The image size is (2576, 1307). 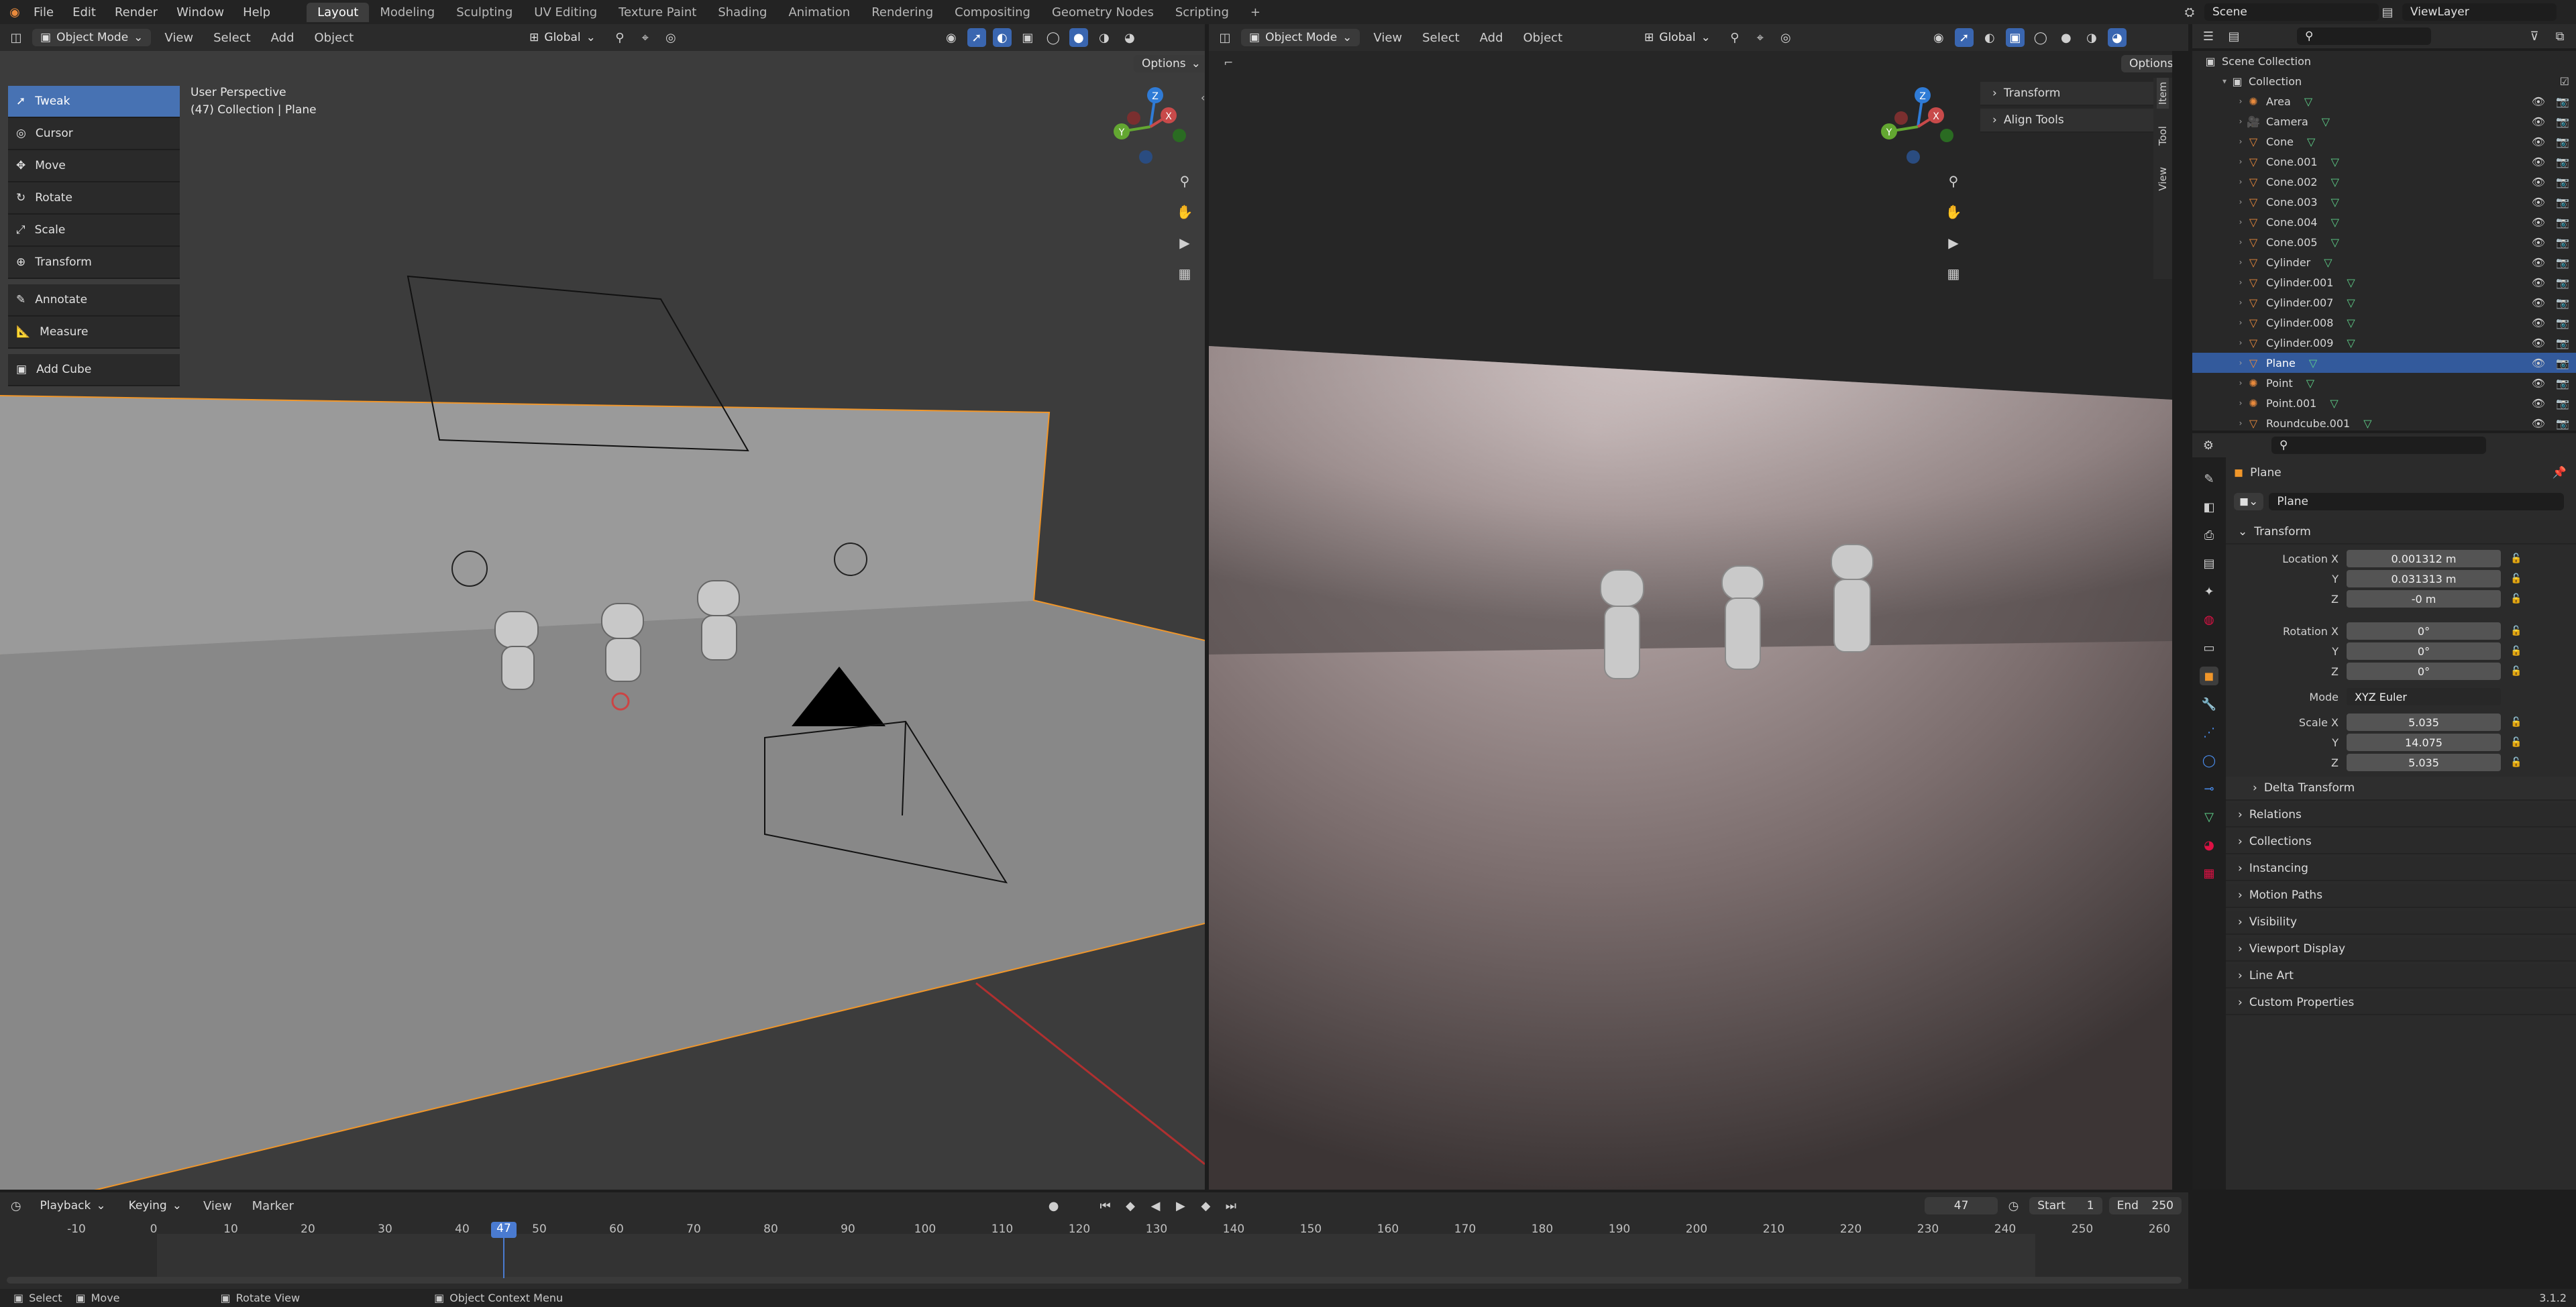 I want to click on property-panel-viewport-display: › Viewport Display, so click(x=2401, y=949).